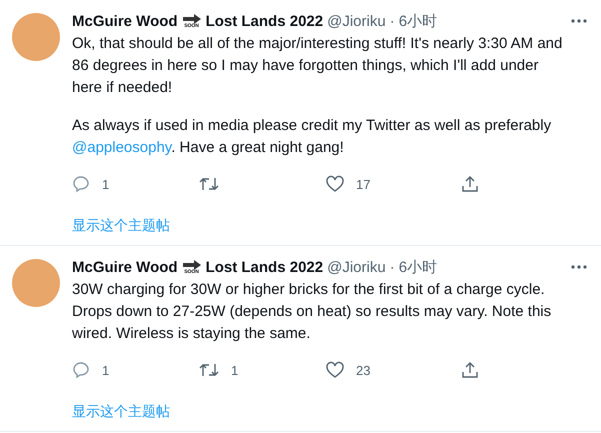 The image size is (601, 433). Describe the element at coordinates (363, 370) in the screenshot. I see `like-count: 23` at that location.